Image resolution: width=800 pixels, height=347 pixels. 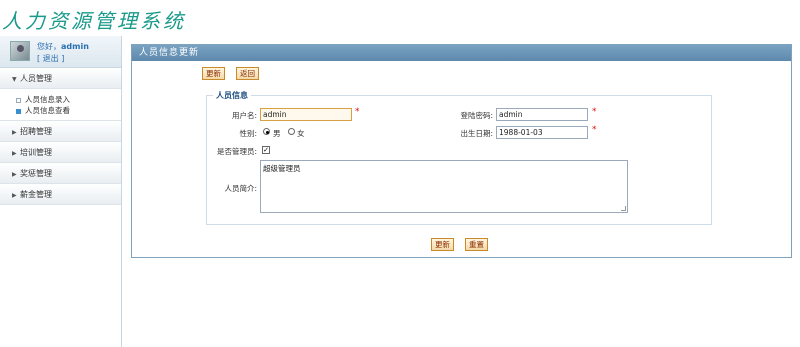 I want to click on menu-group-label: 招聘管理, so click(x=36, y=131).